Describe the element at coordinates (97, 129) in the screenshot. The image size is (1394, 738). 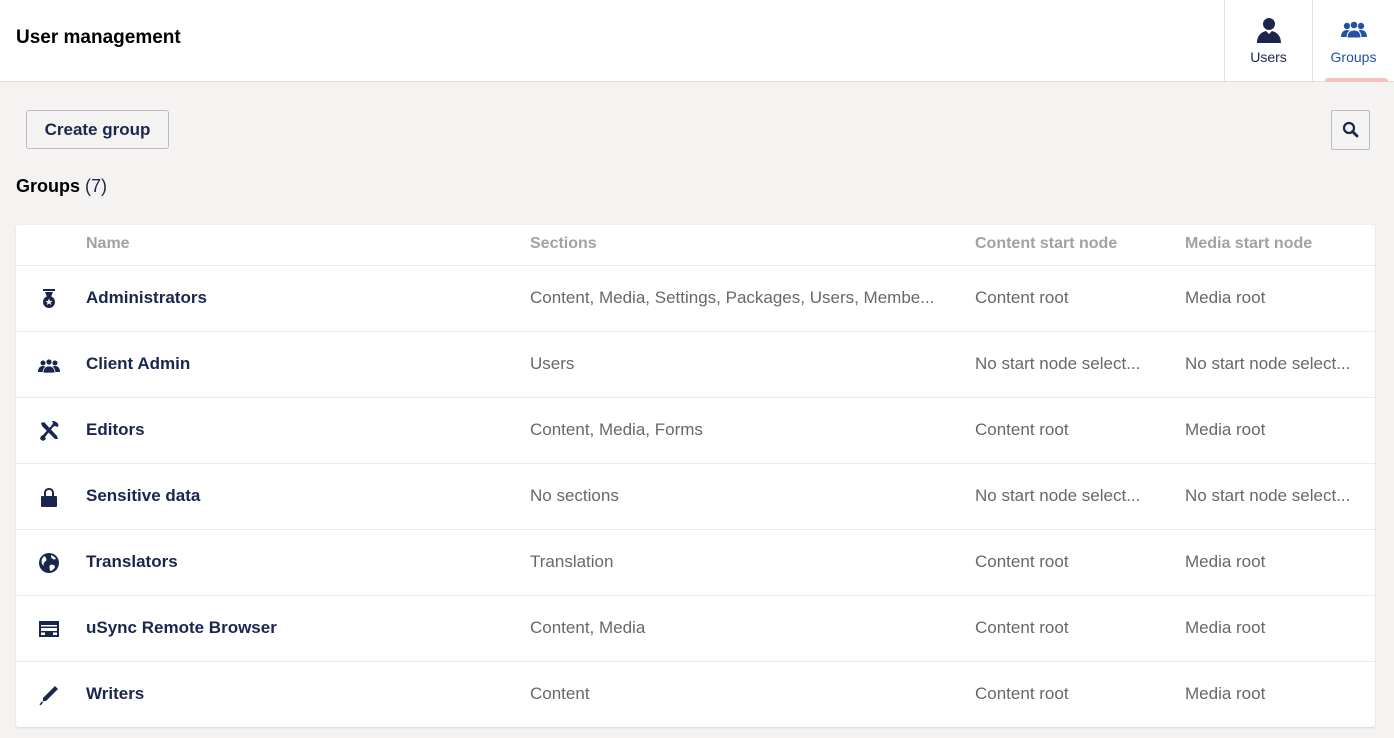
I see `create-group-button: Create group` at that location.